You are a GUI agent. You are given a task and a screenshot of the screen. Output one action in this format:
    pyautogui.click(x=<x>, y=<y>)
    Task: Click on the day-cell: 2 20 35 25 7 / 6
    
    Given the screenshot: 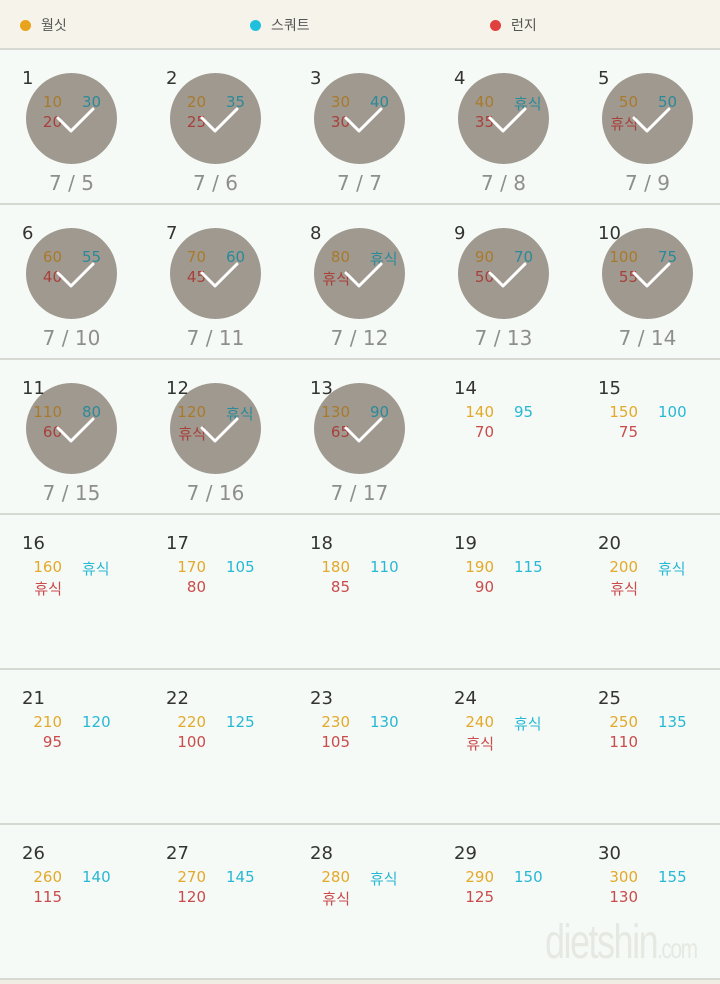 What is the action you would take?
    pyautogui.click(x=216, y=126)
    